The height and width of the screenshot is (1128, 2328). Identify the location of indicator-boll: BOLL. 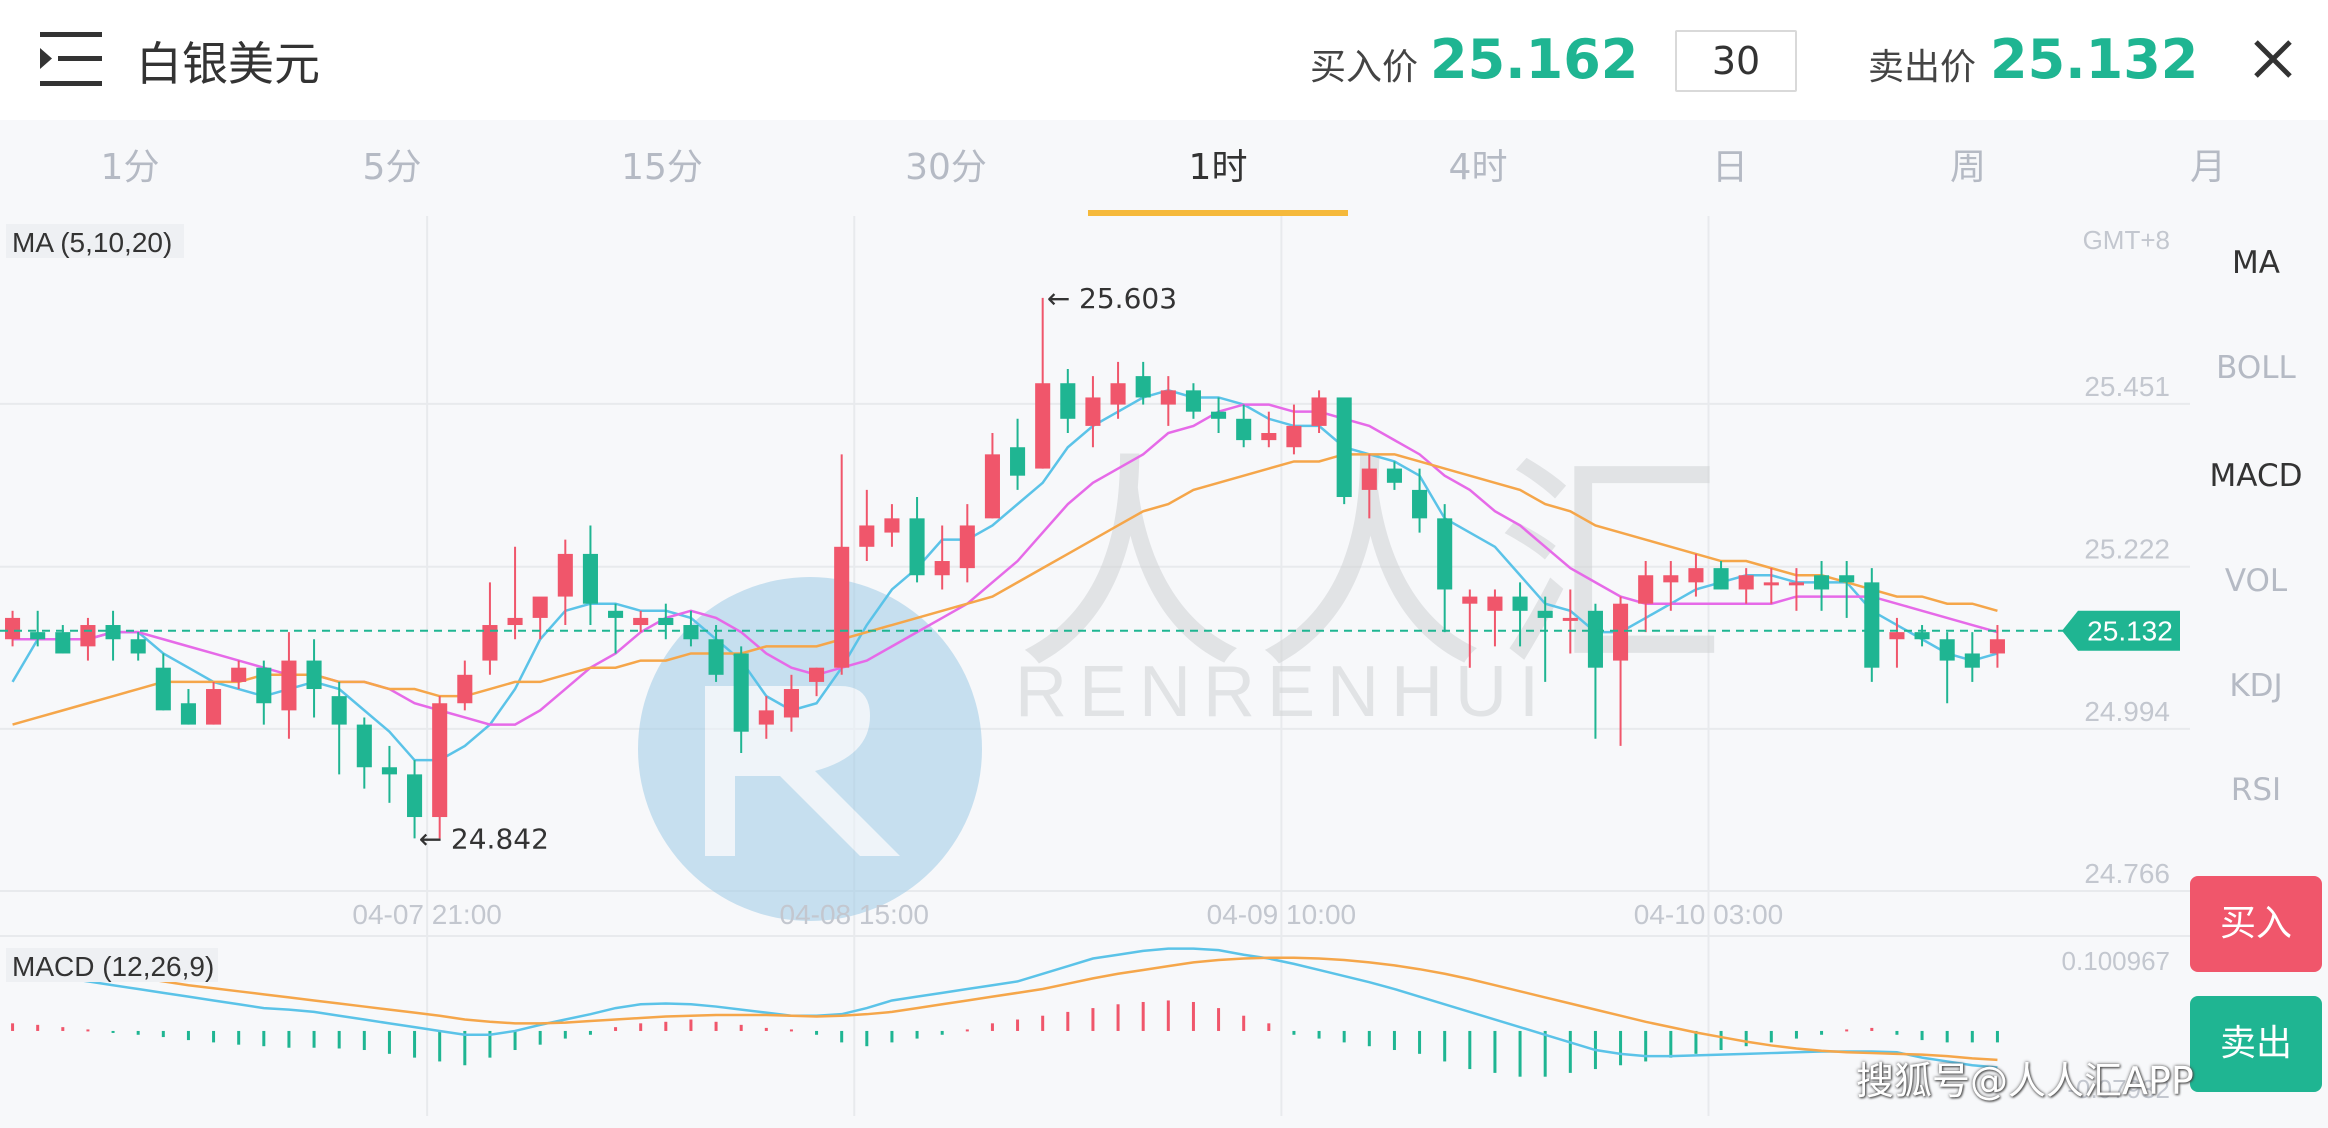
(2256, 368).